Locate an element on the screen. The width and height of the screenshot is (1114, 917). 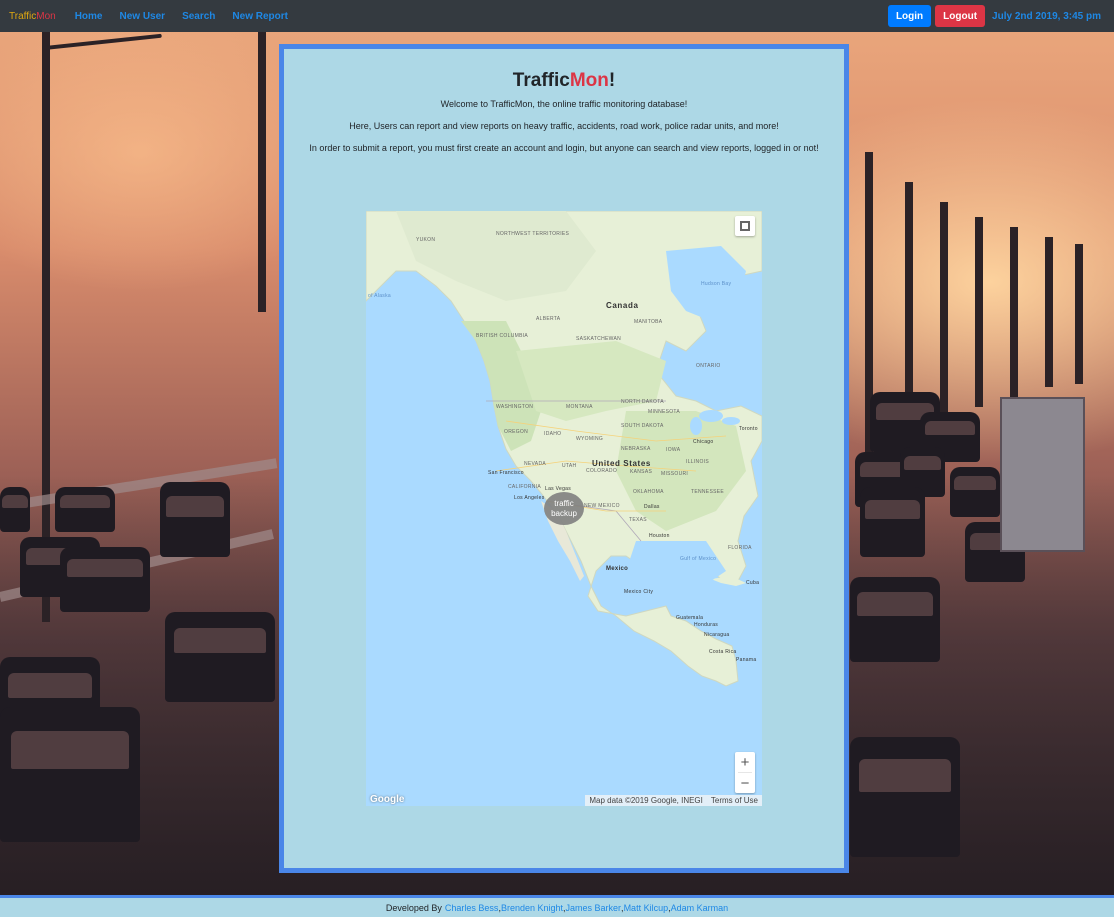
nav-link-new-report: New Report is located at coordinates (260, 16).